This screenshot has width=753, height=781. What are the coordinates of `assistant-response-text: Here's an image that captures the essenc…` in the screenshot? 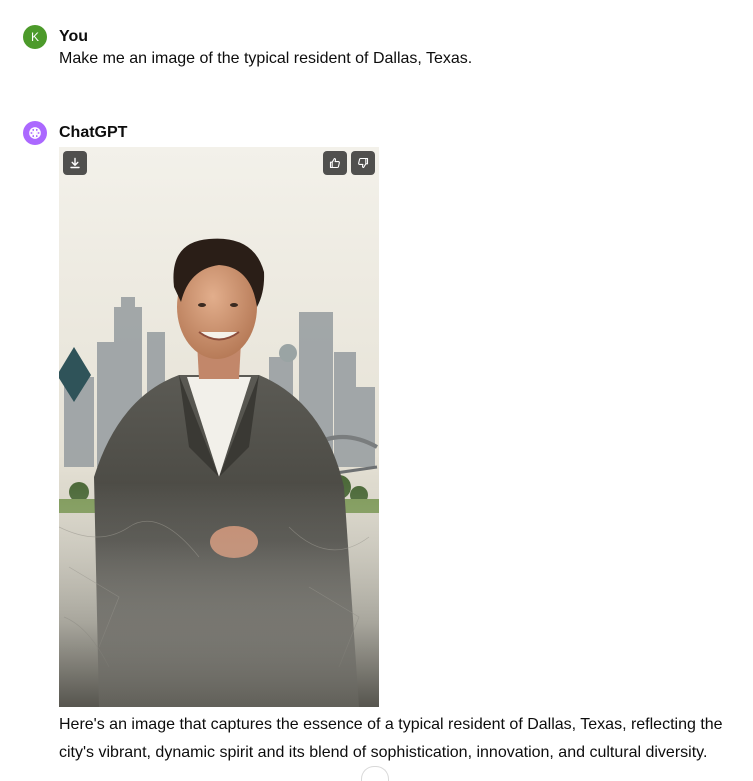 It's located at (391, 738).